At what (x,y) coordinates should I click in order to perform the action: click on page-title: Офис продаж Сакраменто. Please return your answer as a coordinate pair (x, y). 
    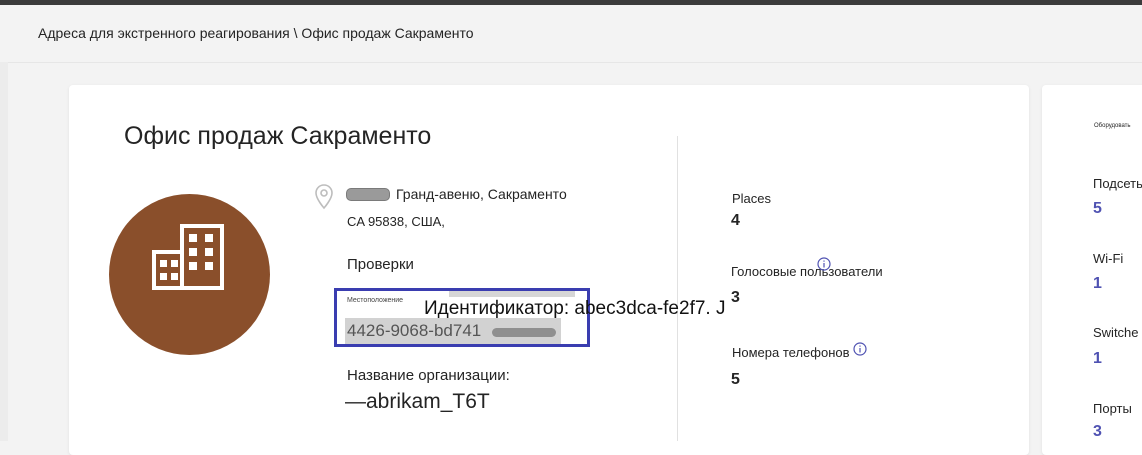
    Looking at the image, I should click on (278, 136).